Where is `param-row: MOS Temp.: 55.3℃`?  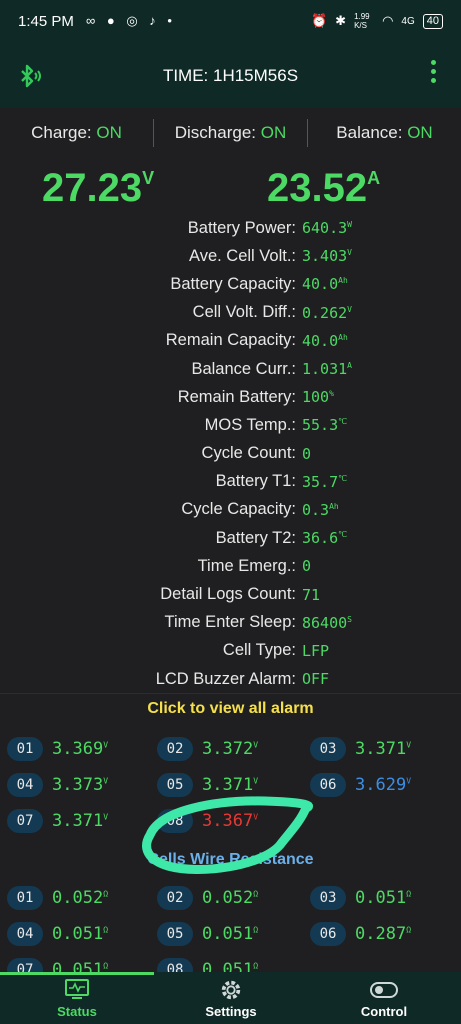 param-row: MOS Temp.: 55.3℃ is located at coordinates (230, 425).